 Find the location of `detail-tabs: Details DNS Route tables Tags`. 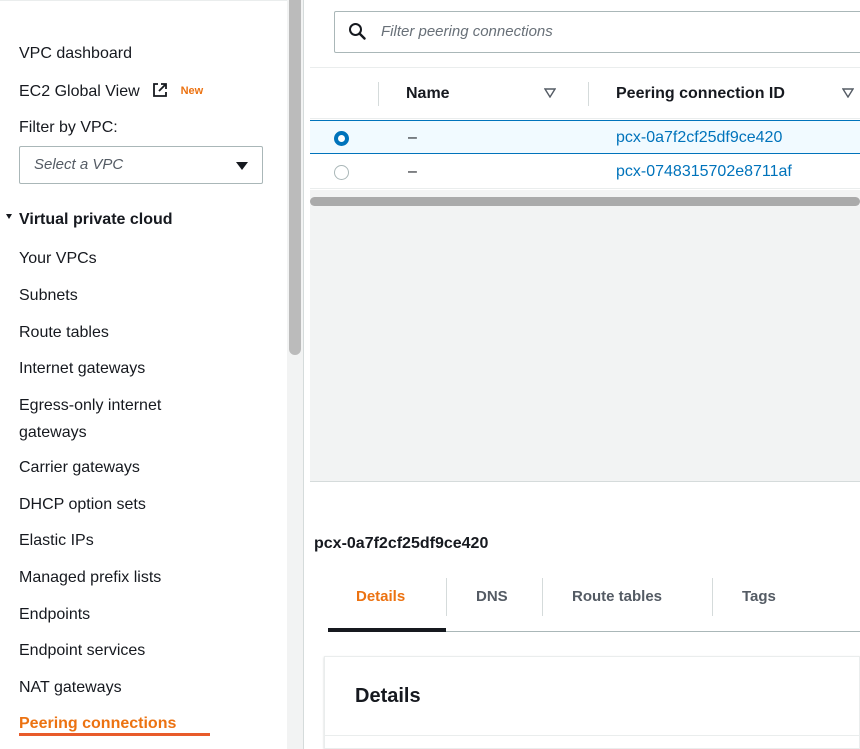

detail-tabs: Details DNS Route tables Tags is located at coordinates (594, 605).